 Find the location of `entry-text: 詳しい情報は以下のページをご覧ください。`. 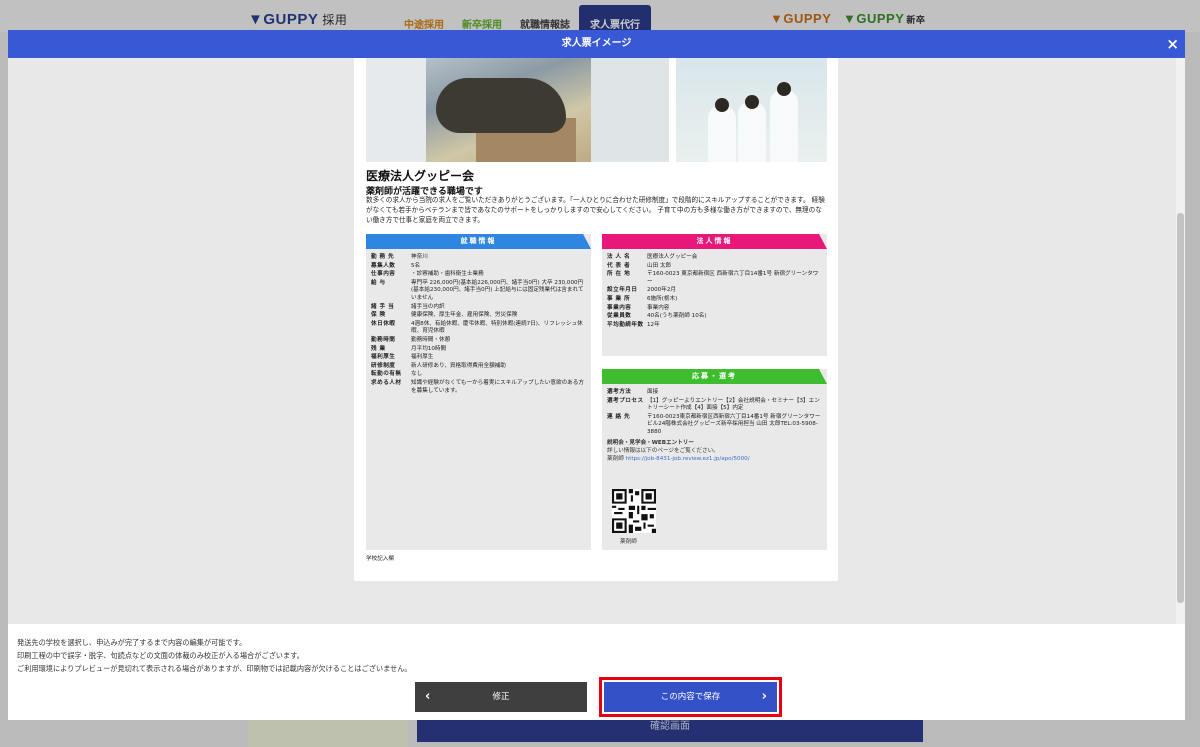

entry-text: 詳しい情報は以下のページをご覧ください。 is located at coordinates (663, 450).